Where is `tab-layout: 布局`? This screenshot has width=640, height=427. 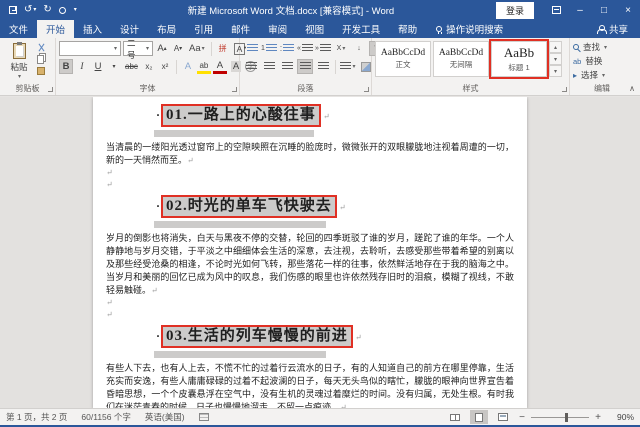
tab-layout: 布局 is located at coordinates (166, 29).